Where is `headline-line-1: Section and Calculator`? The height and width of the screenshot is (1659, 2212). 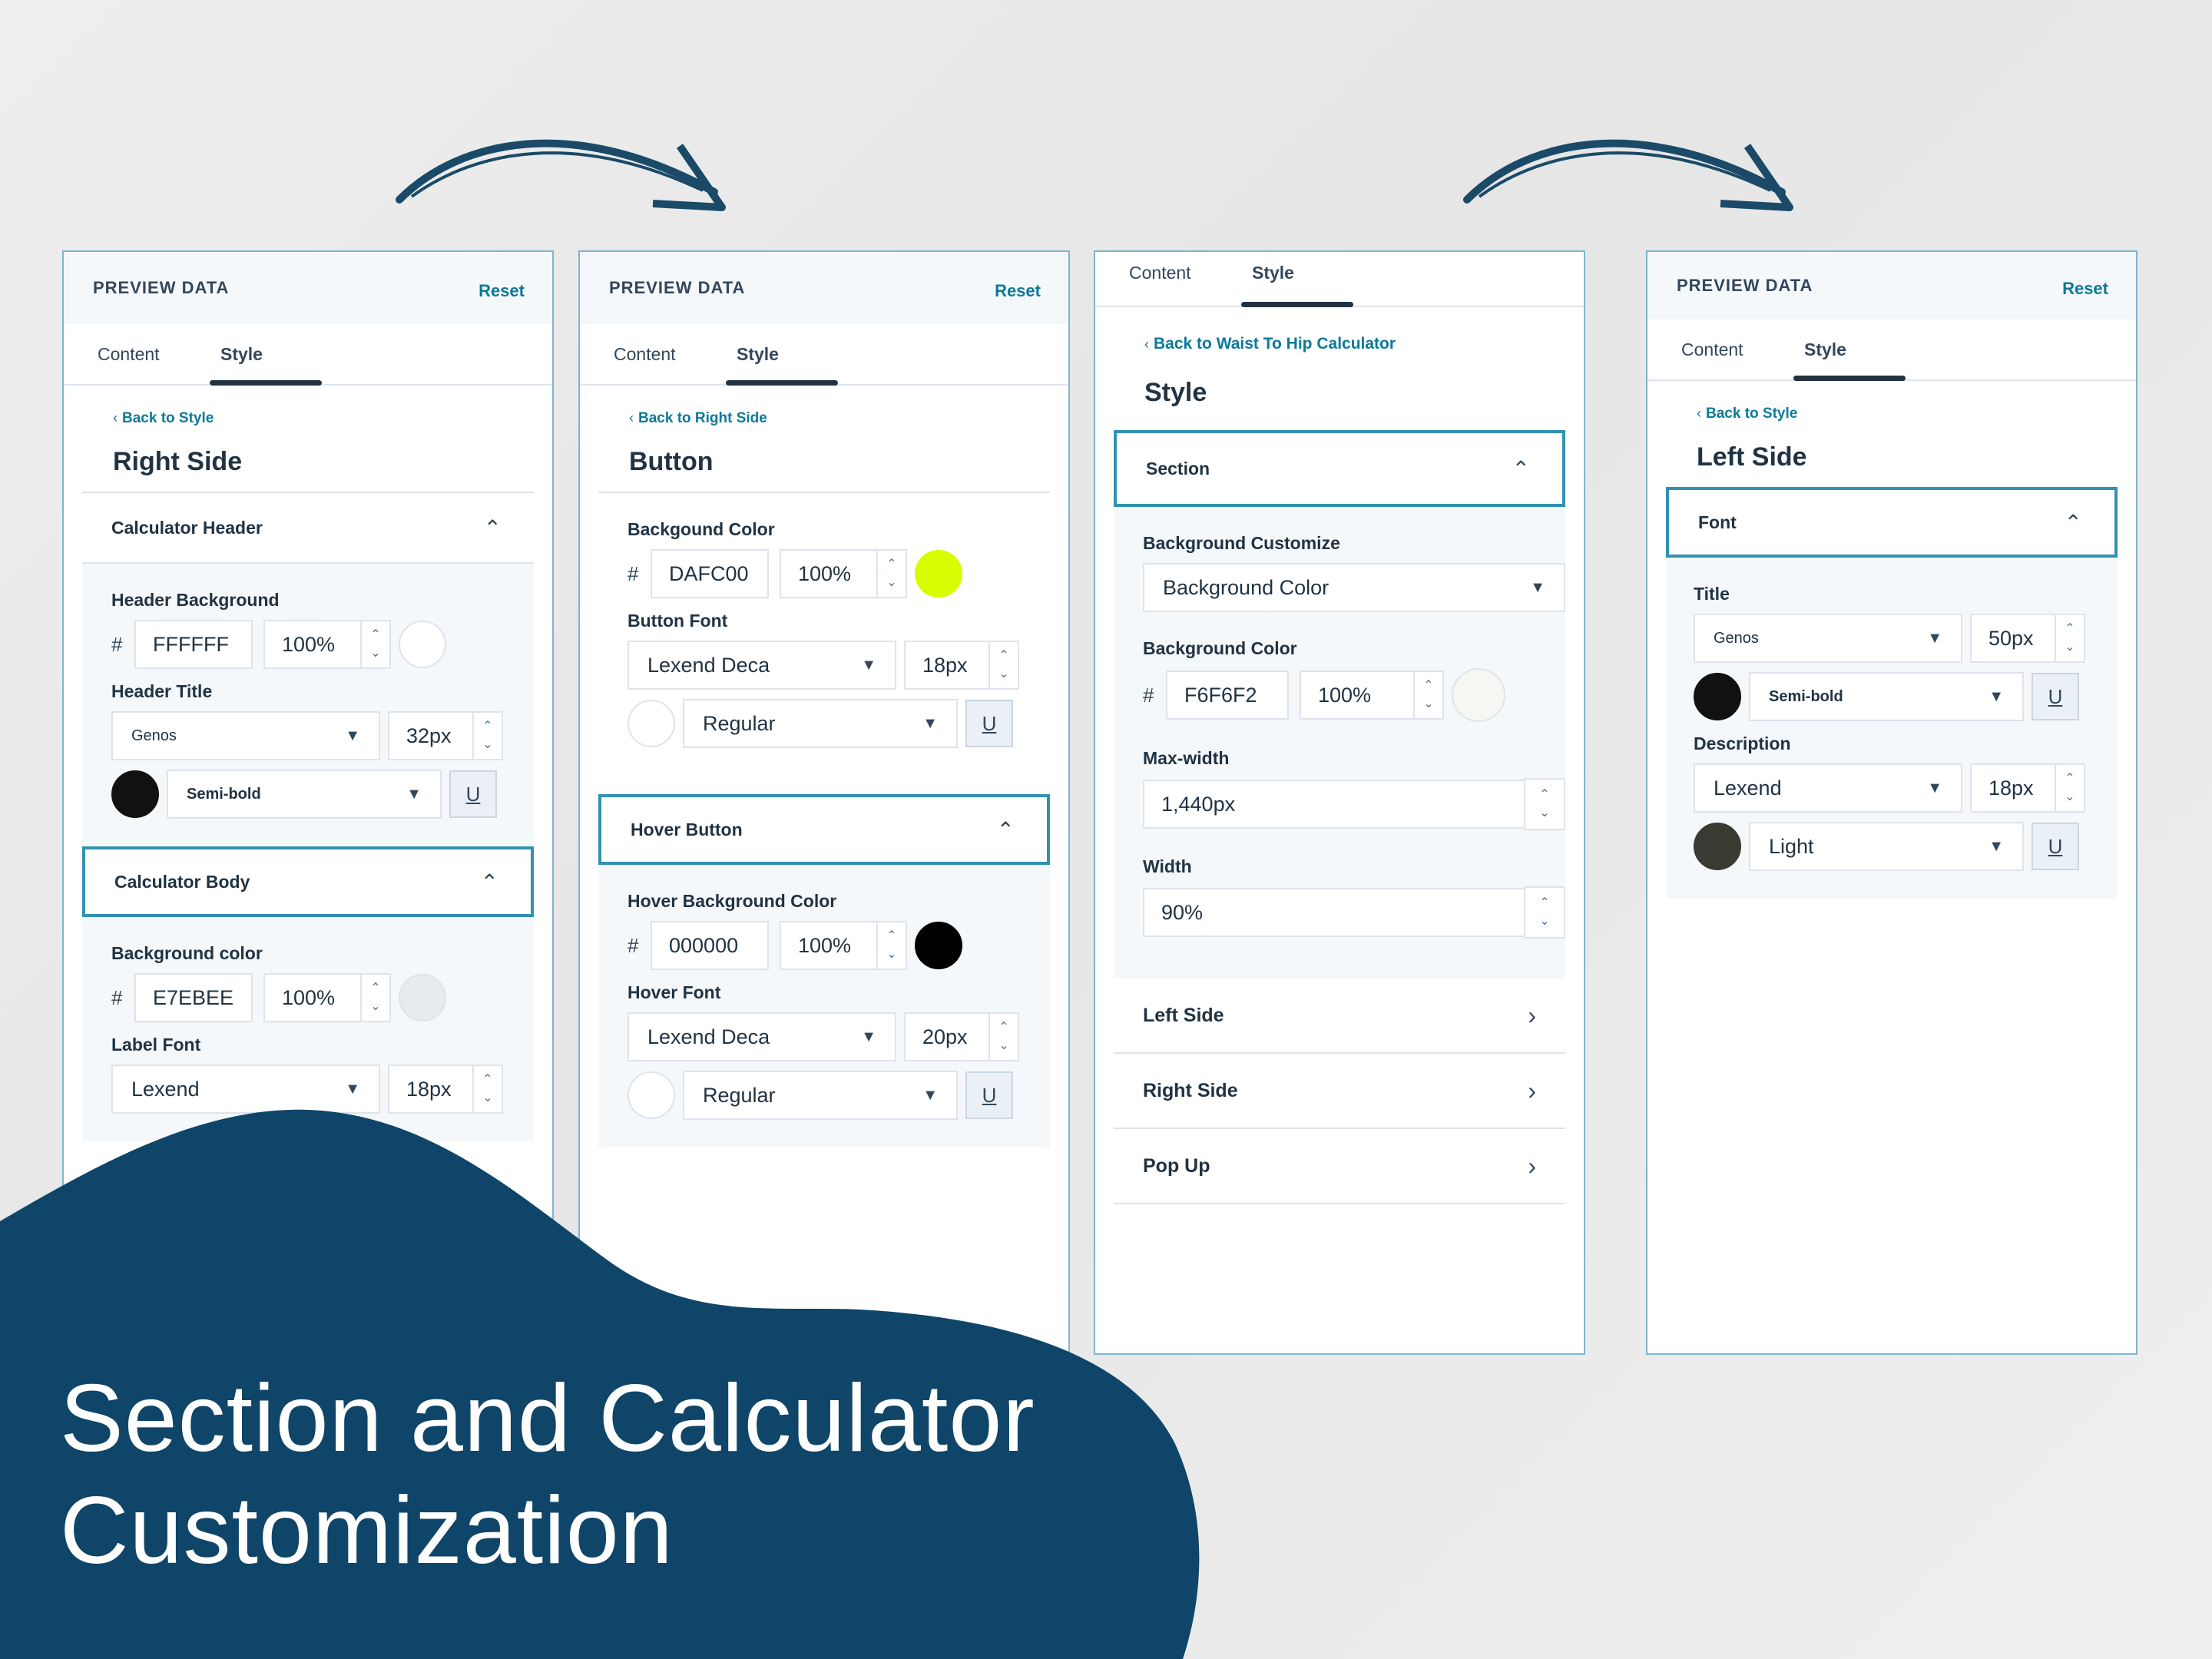
headline-line-1: Section and Calculator is located at coordinates (548, 1419).